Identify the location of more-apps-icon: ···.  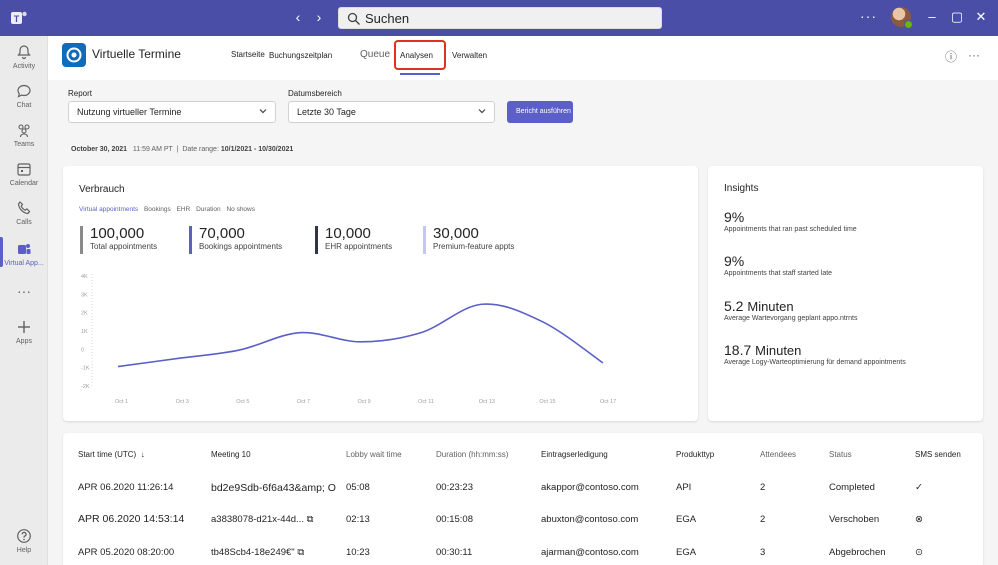
(24, 291).